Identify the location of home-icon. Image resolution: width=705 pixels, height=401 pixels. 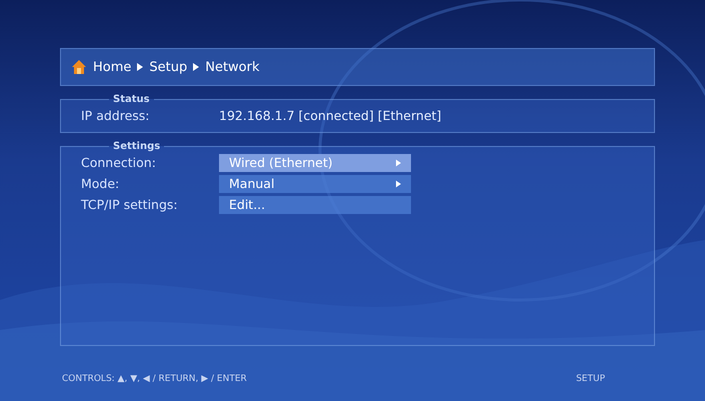
(79, 67).